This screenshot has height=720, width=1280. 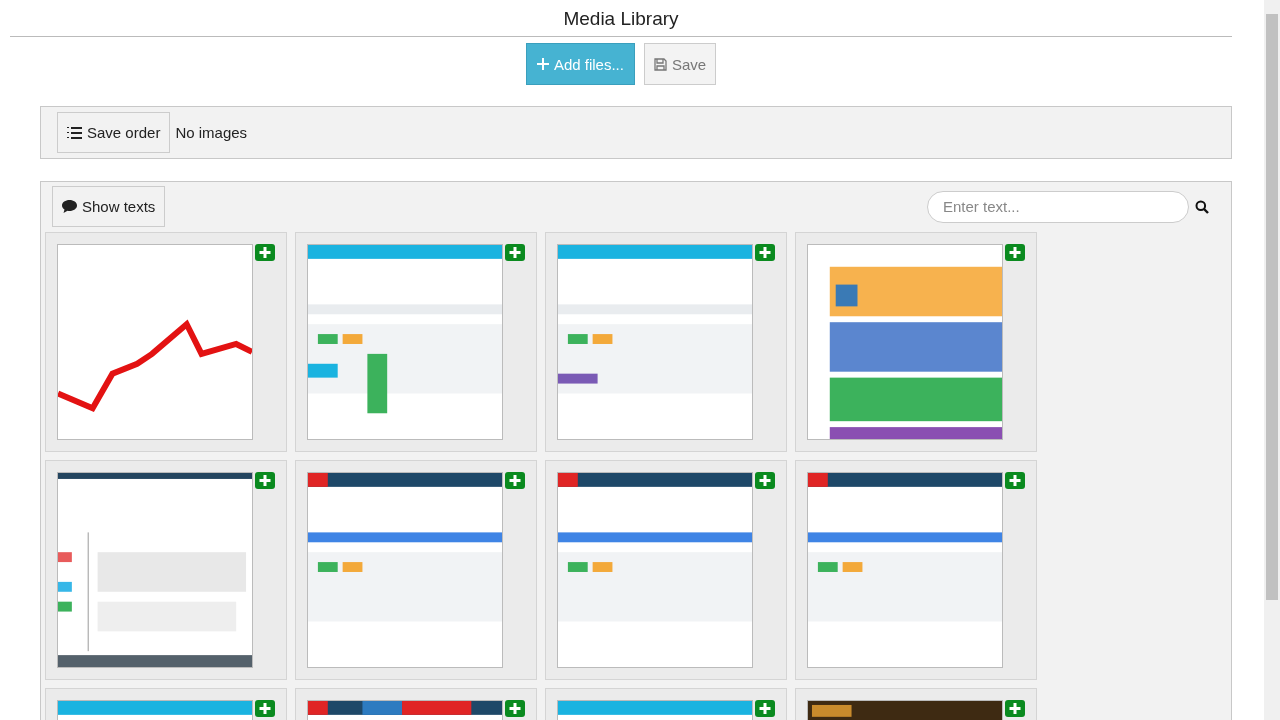 I want to click on page-title: Media Library, so click(x=621, y=18).